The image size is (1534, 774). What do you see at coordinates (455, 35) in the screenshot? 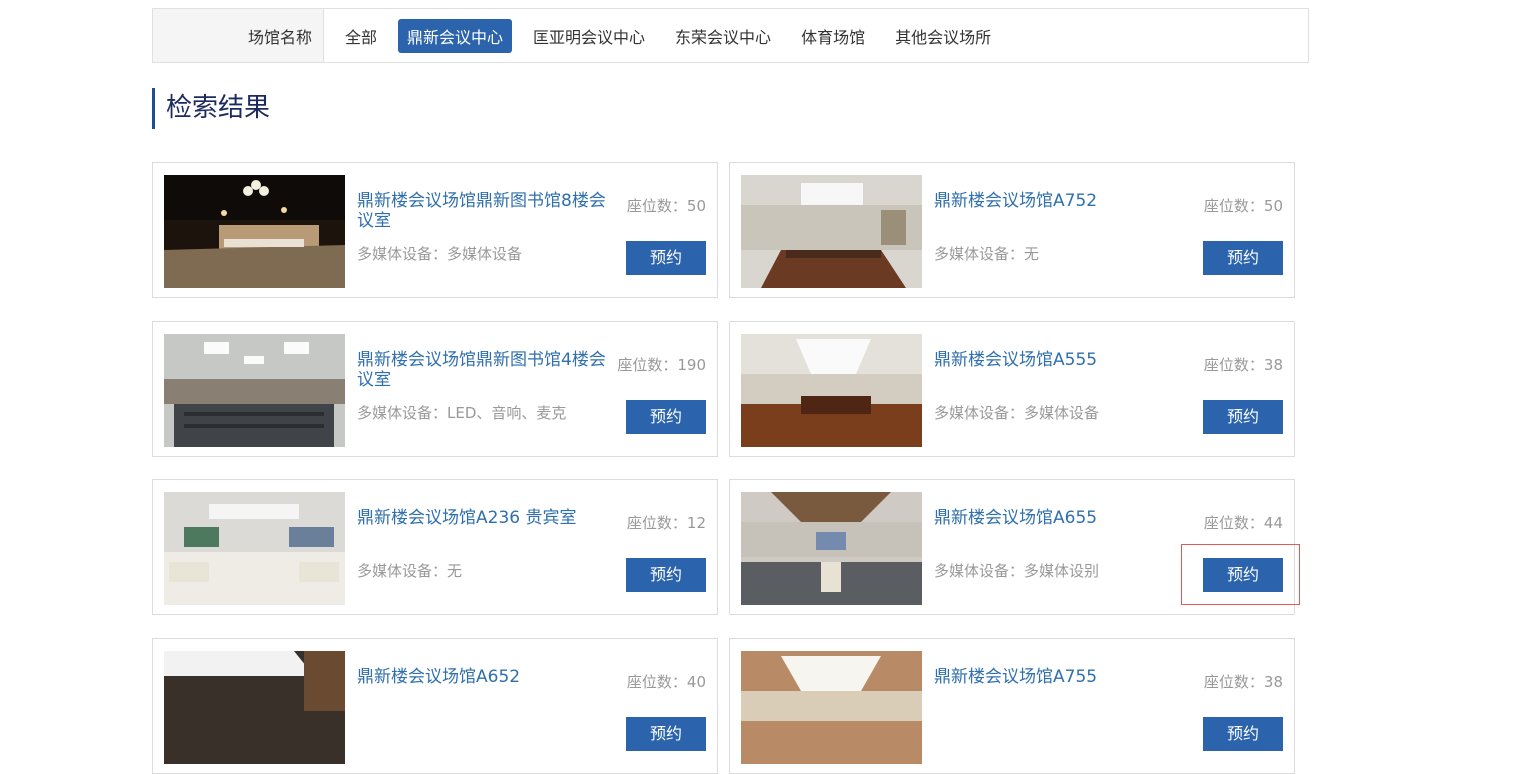
I see `filter-option-dingxin: 鼎新会议中心` at bounding box center [455, 35].